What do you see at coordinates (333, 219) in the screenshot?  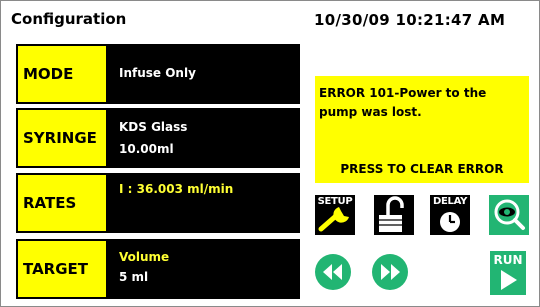 I see `wrench-icon` at bounding box center [333, 219].